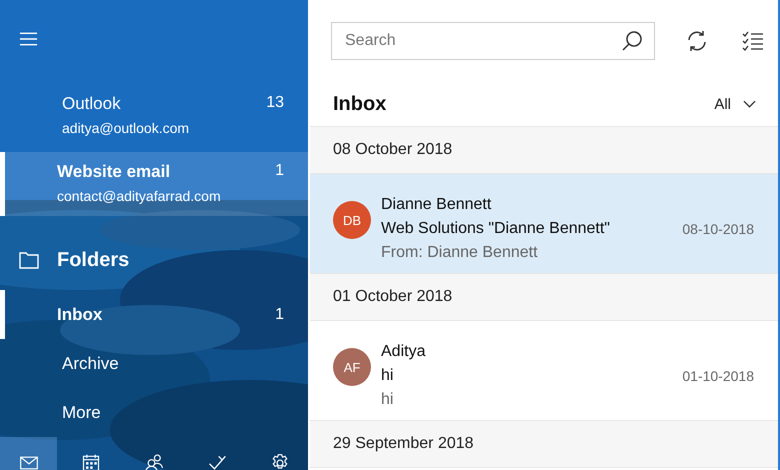 The width and height of the screenshot is (780, 470). Describe the element at coordinates (154, 461) in the screenshot. I see `people-icon` at that location.